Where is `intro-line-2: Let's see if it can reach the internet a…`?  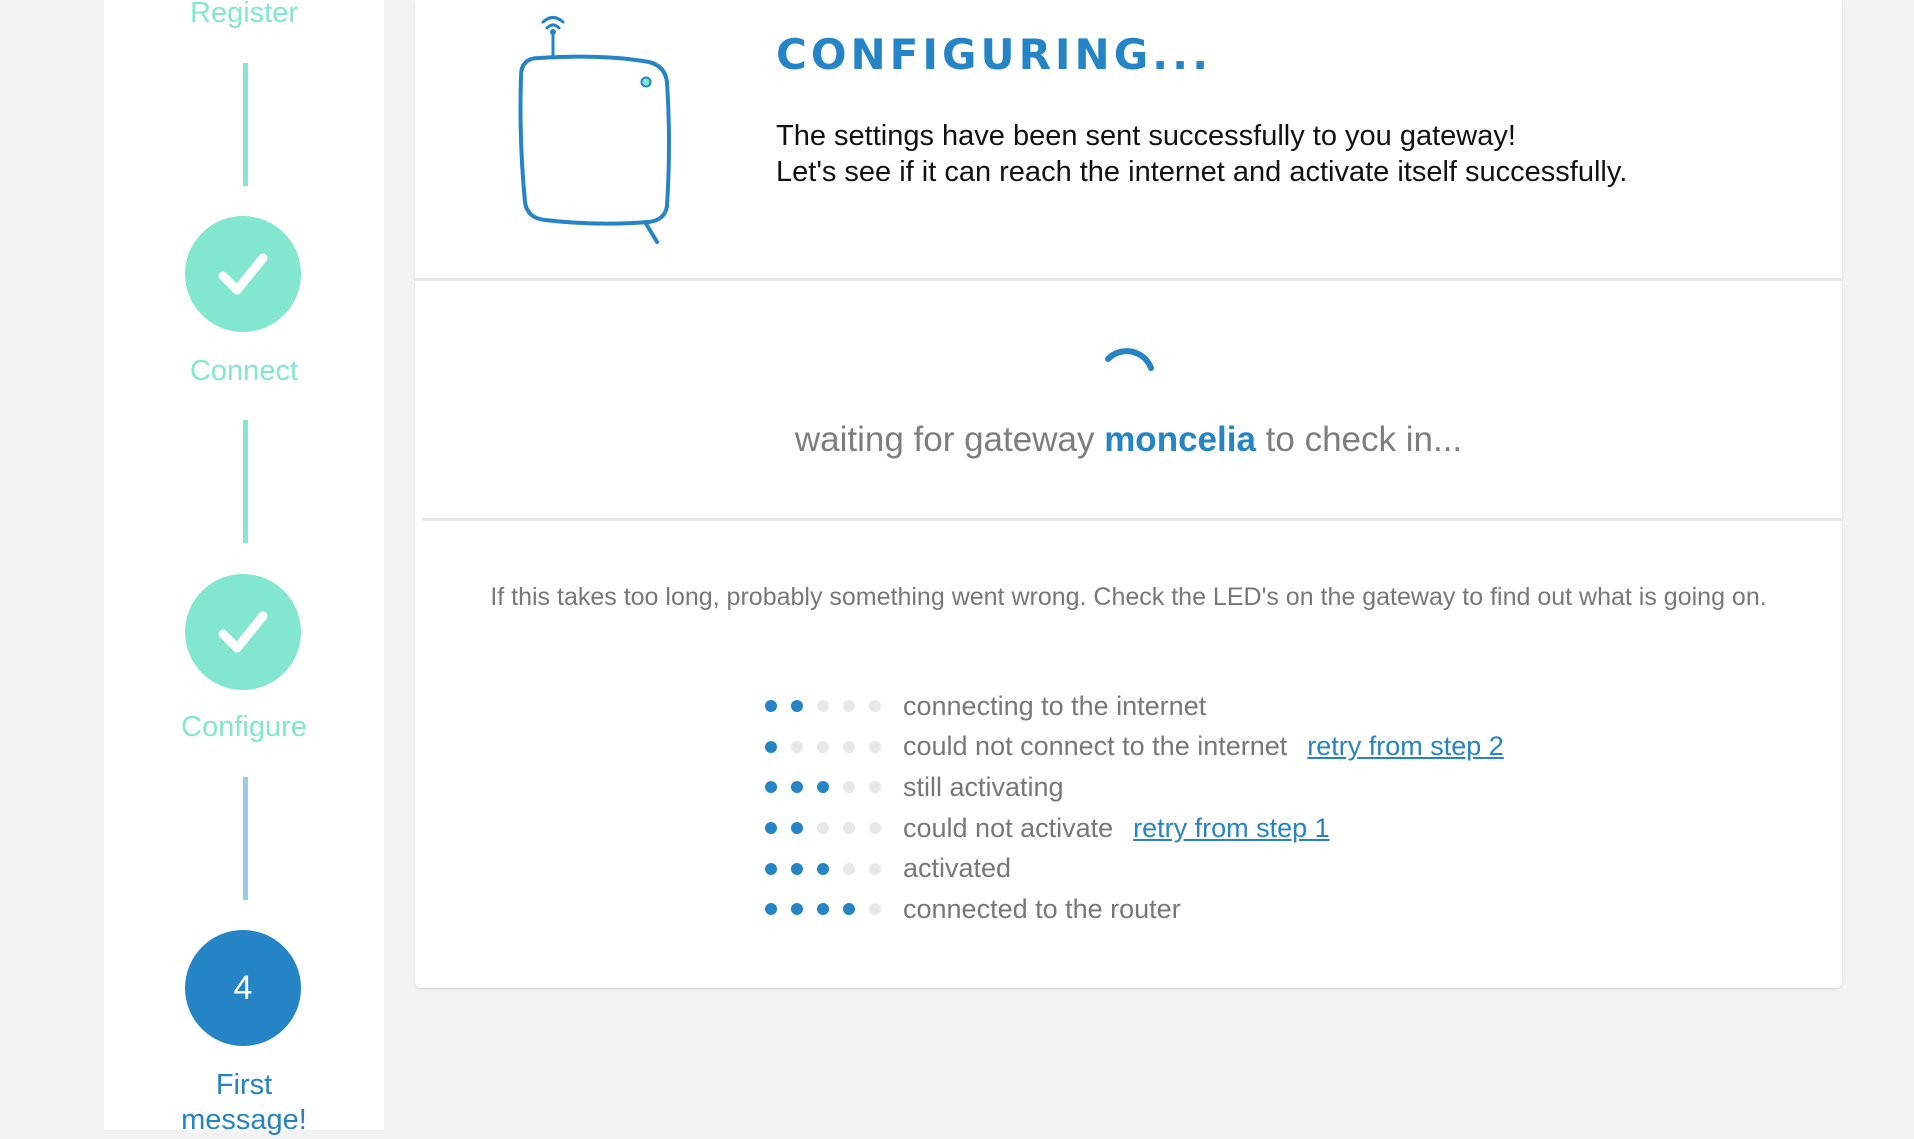
intro-line-2: Let's see if it can reach the internet a… is located at coordinates (1202, 172).